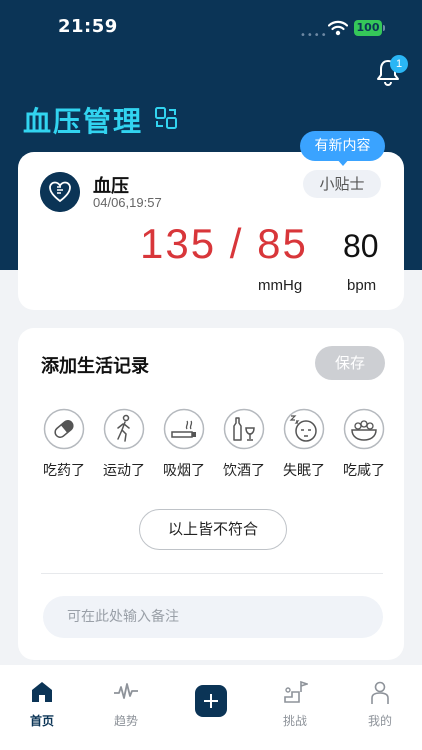 The image size is (422, 750). What do you see at coordinates (212, 573) in the screenshot?
I see `divider` at bounding box center [212, 573].